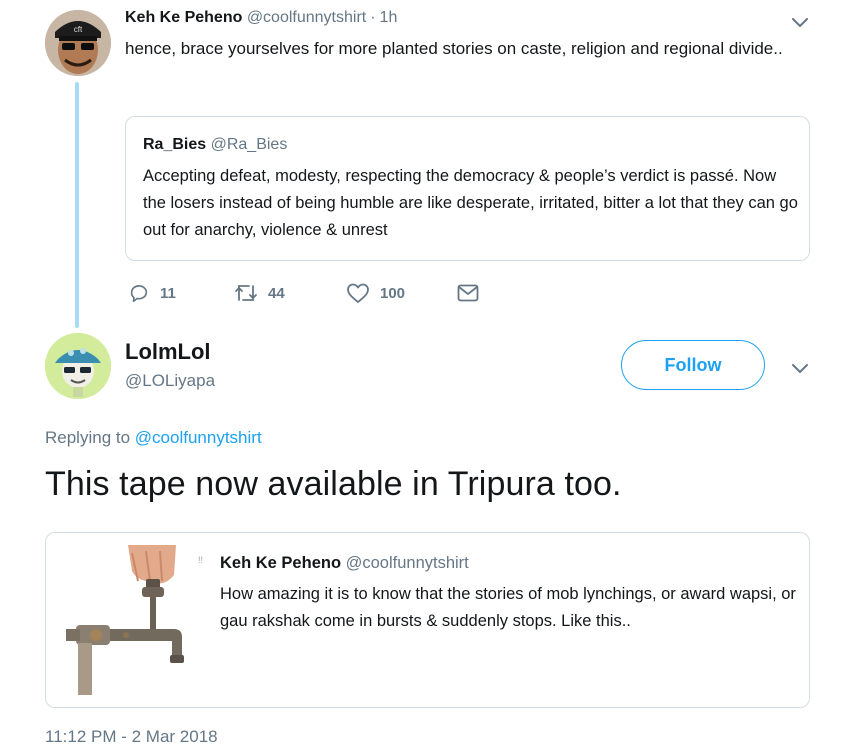  I want to click on direct-message-button, so click(468, 293).